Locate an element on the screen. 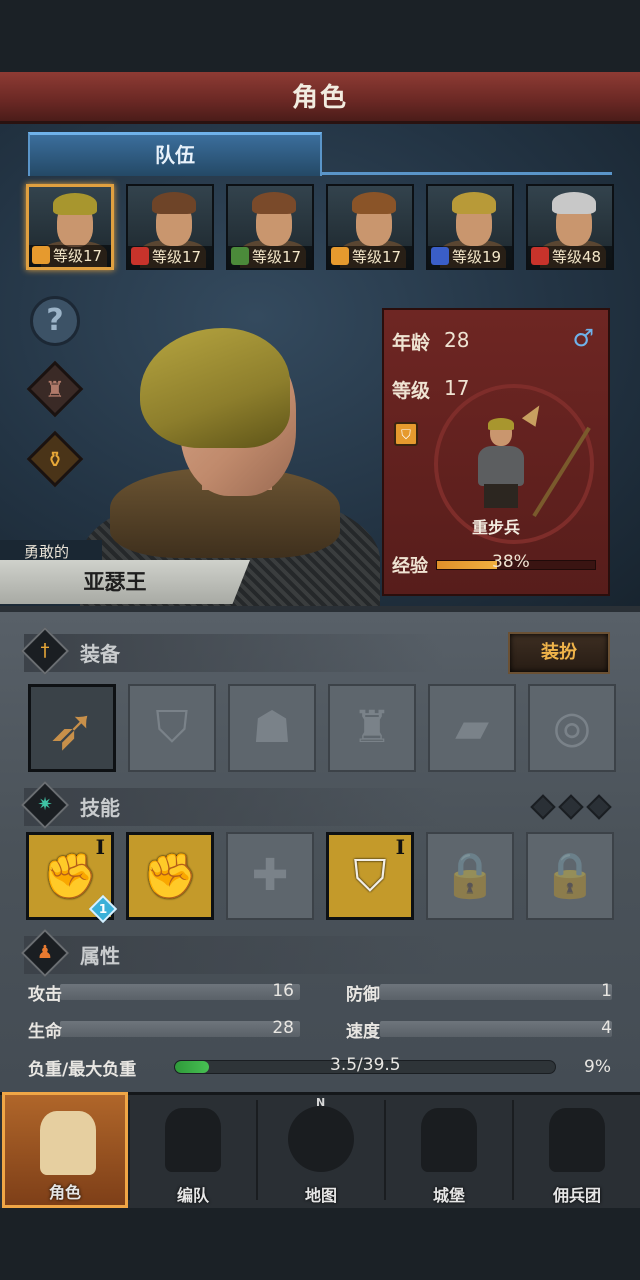 The image size is (640, 1280). shield-slot-icon: ⛉ is located at coordinates (172, 727).